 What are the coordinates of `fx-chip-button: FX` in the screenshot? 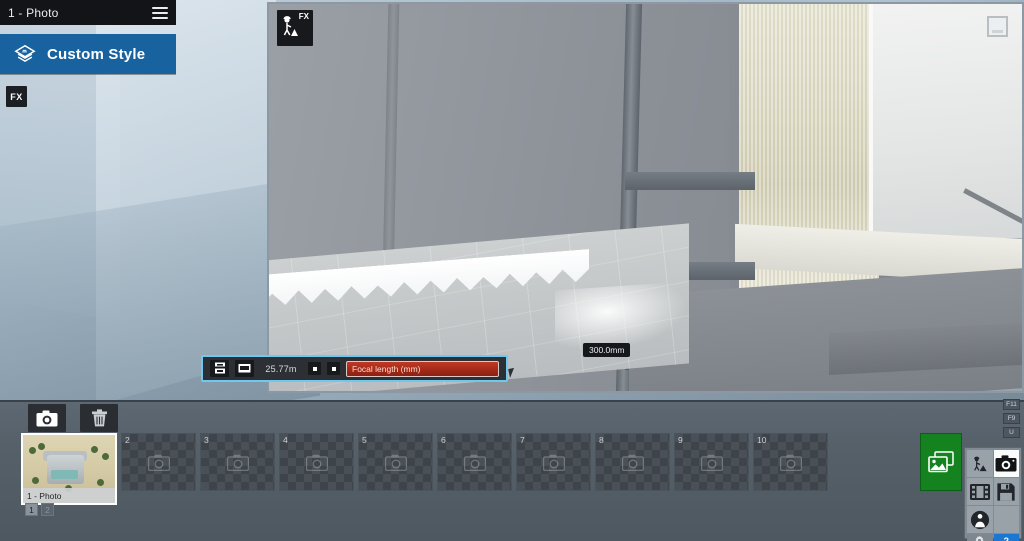 It's located at (16, 96).